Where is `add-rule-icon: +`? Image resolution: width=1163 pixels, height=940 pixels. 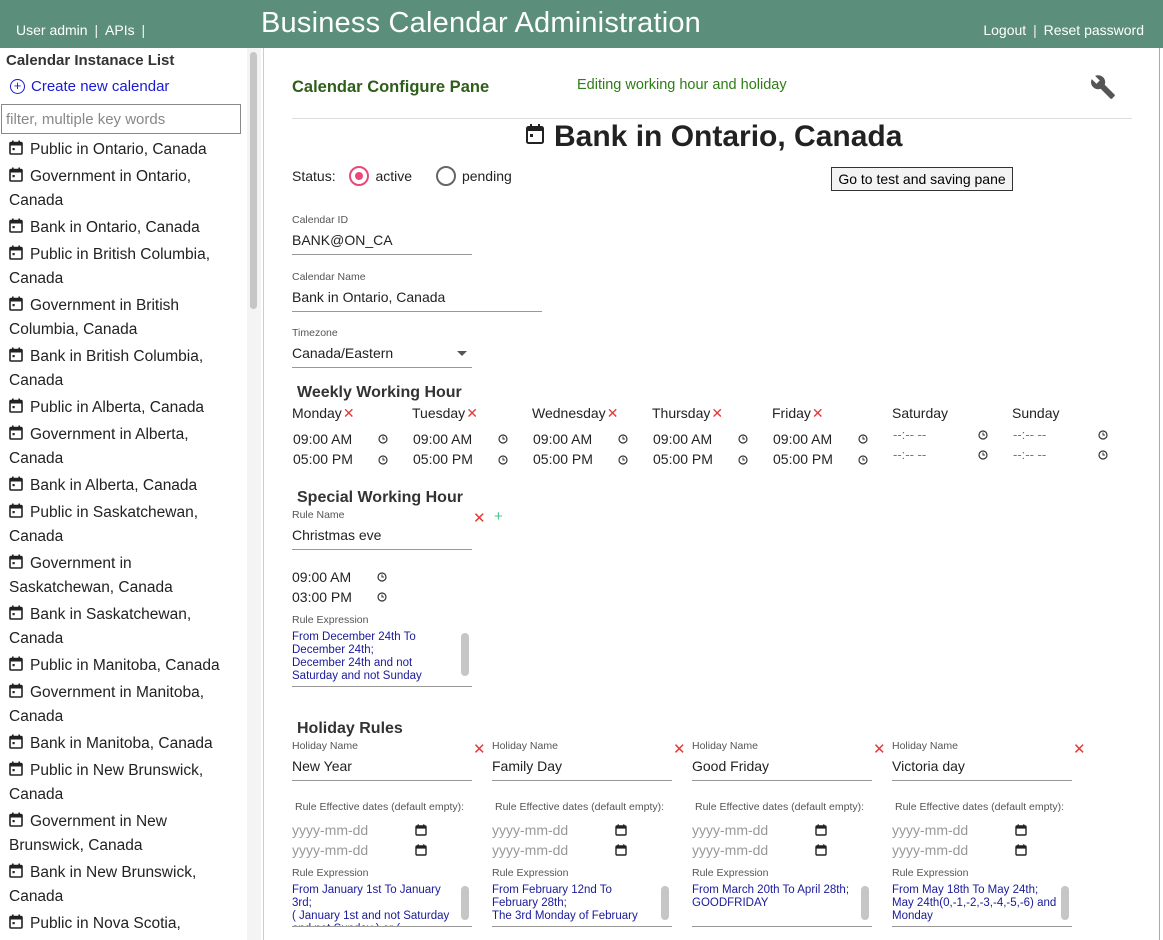 add-rule-icon: + is located at coordinates (498, 516).